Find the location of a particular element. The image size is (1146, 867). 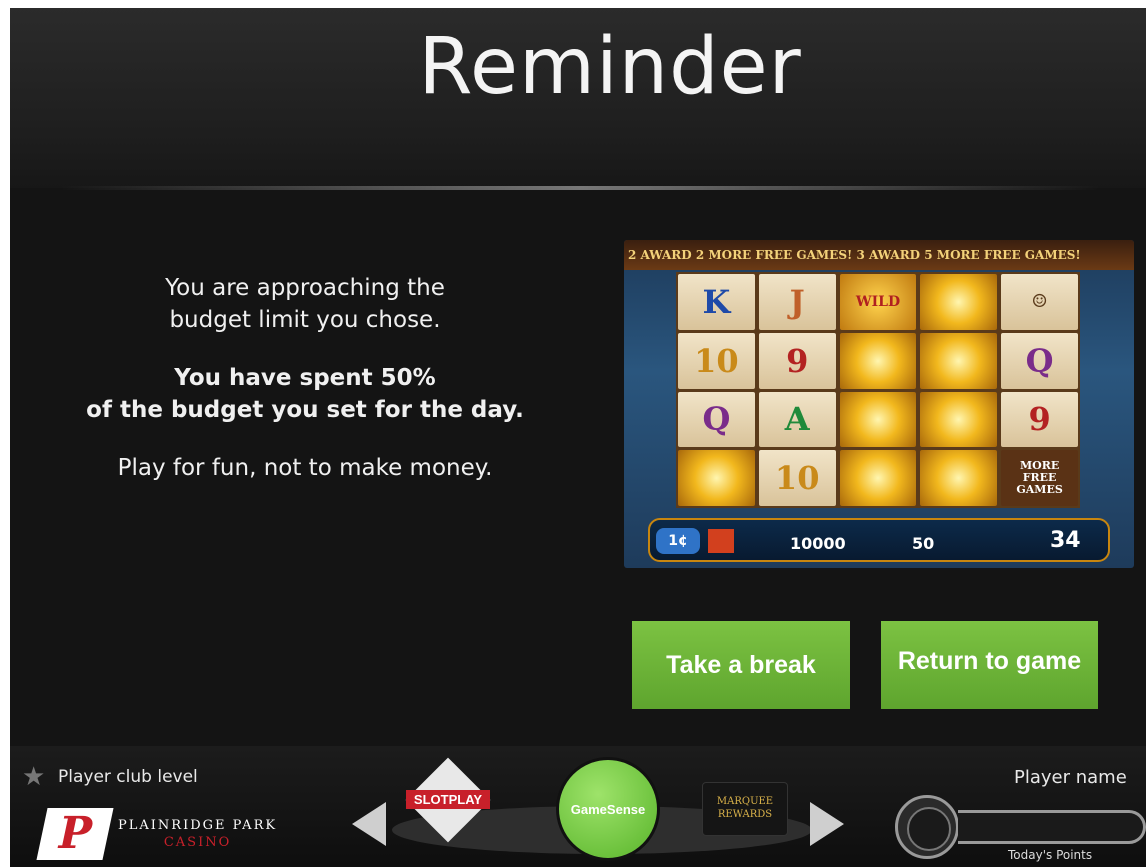

spent-line-2: of the budget you set for the day. is located at coordinates (305, 410).